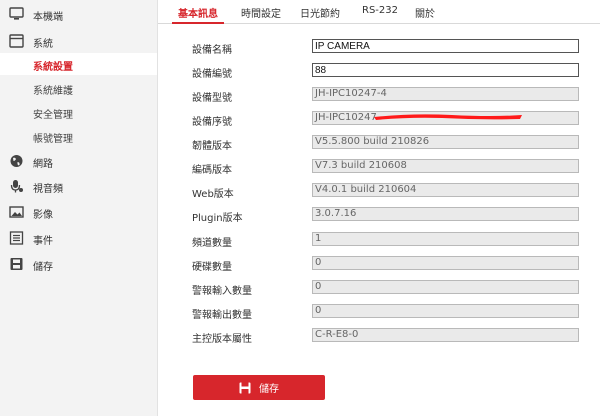  What do you see at coordinates (78, 112) in the screenshot?
I see `sidebar-subitem-security: 安全管理` at bounding box center [78, 112].